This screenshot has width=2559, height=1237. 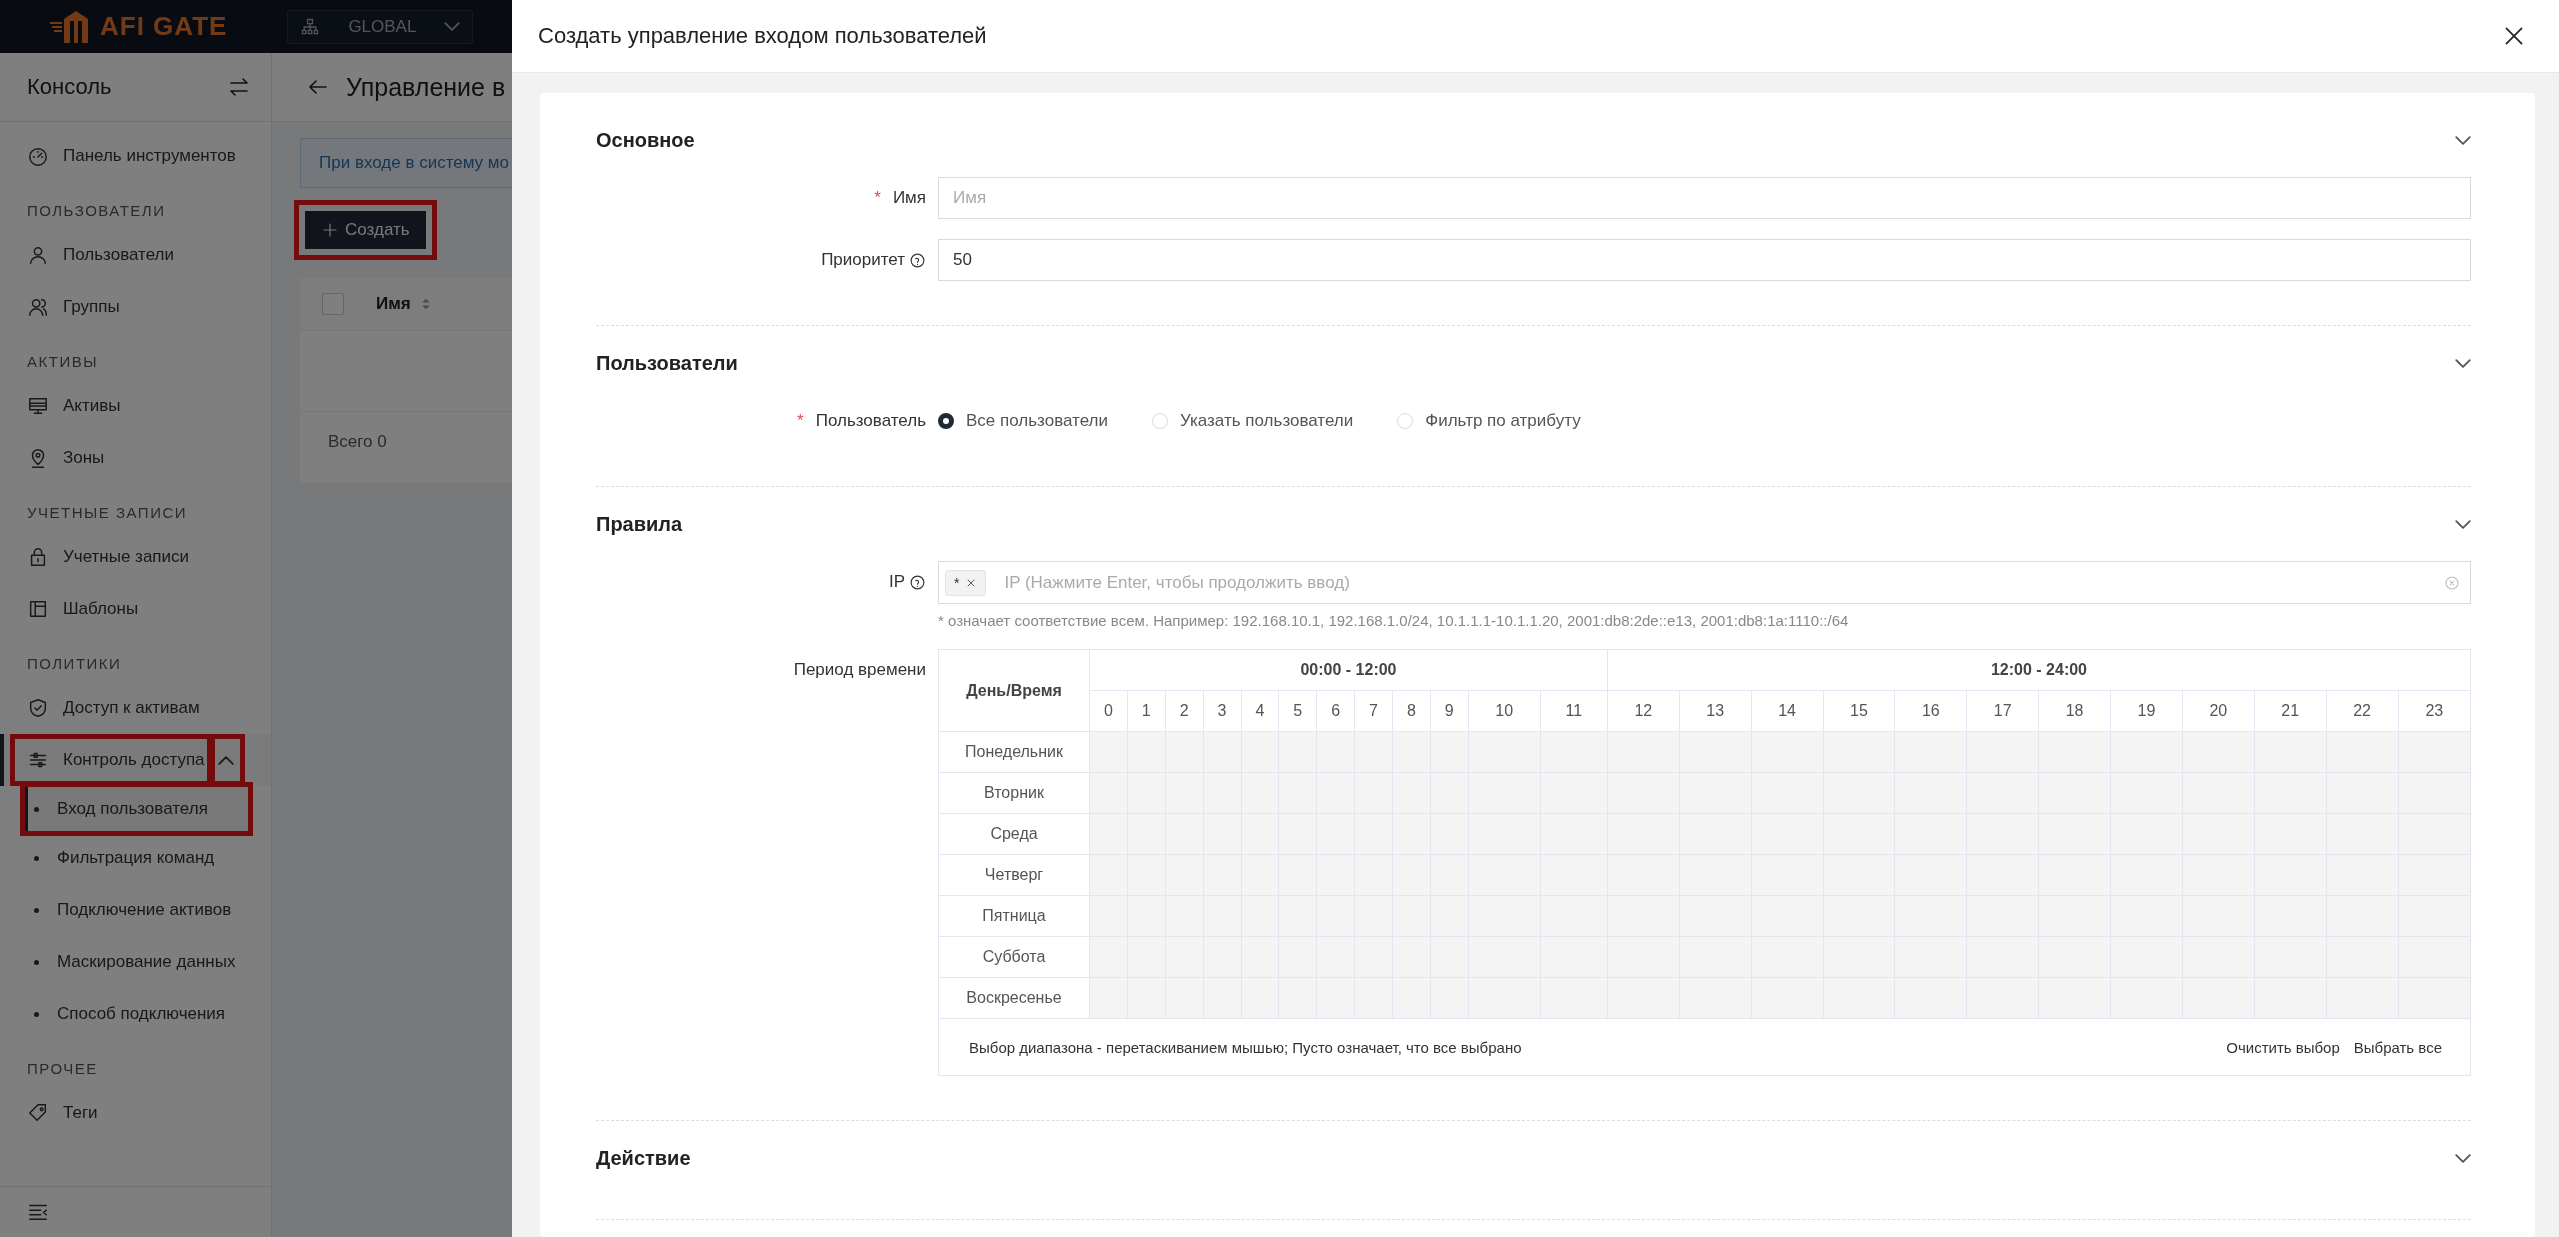 I want to click on field-label: * Имя, so click(x=899, y=198).